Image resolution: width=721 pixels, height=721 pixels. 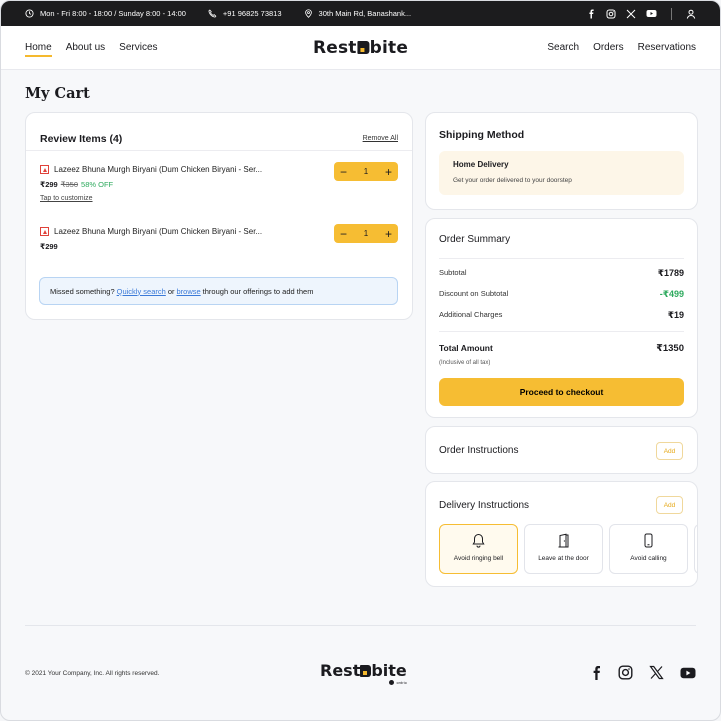 I want to click on location-pin-icon, so click(x=308, y=13).